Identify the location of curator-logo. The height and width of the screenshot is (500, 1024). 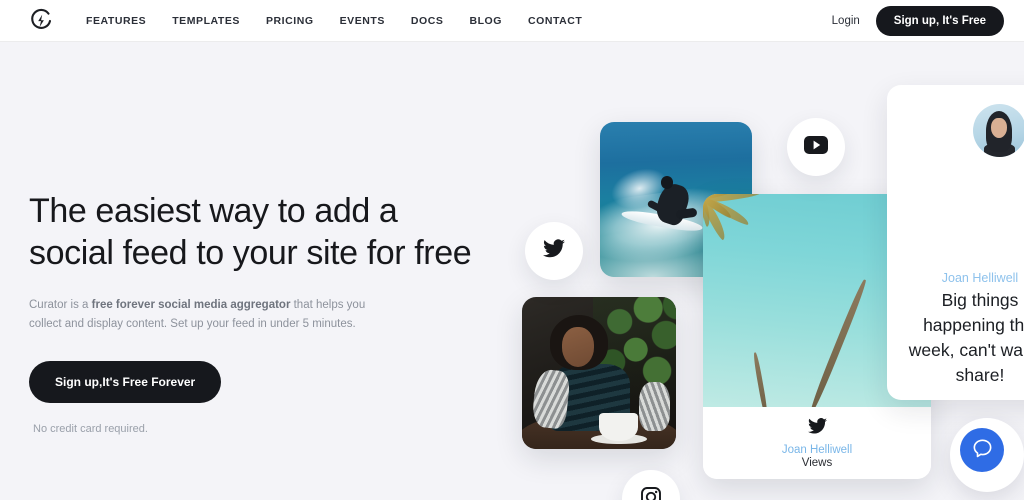
(41, 21).